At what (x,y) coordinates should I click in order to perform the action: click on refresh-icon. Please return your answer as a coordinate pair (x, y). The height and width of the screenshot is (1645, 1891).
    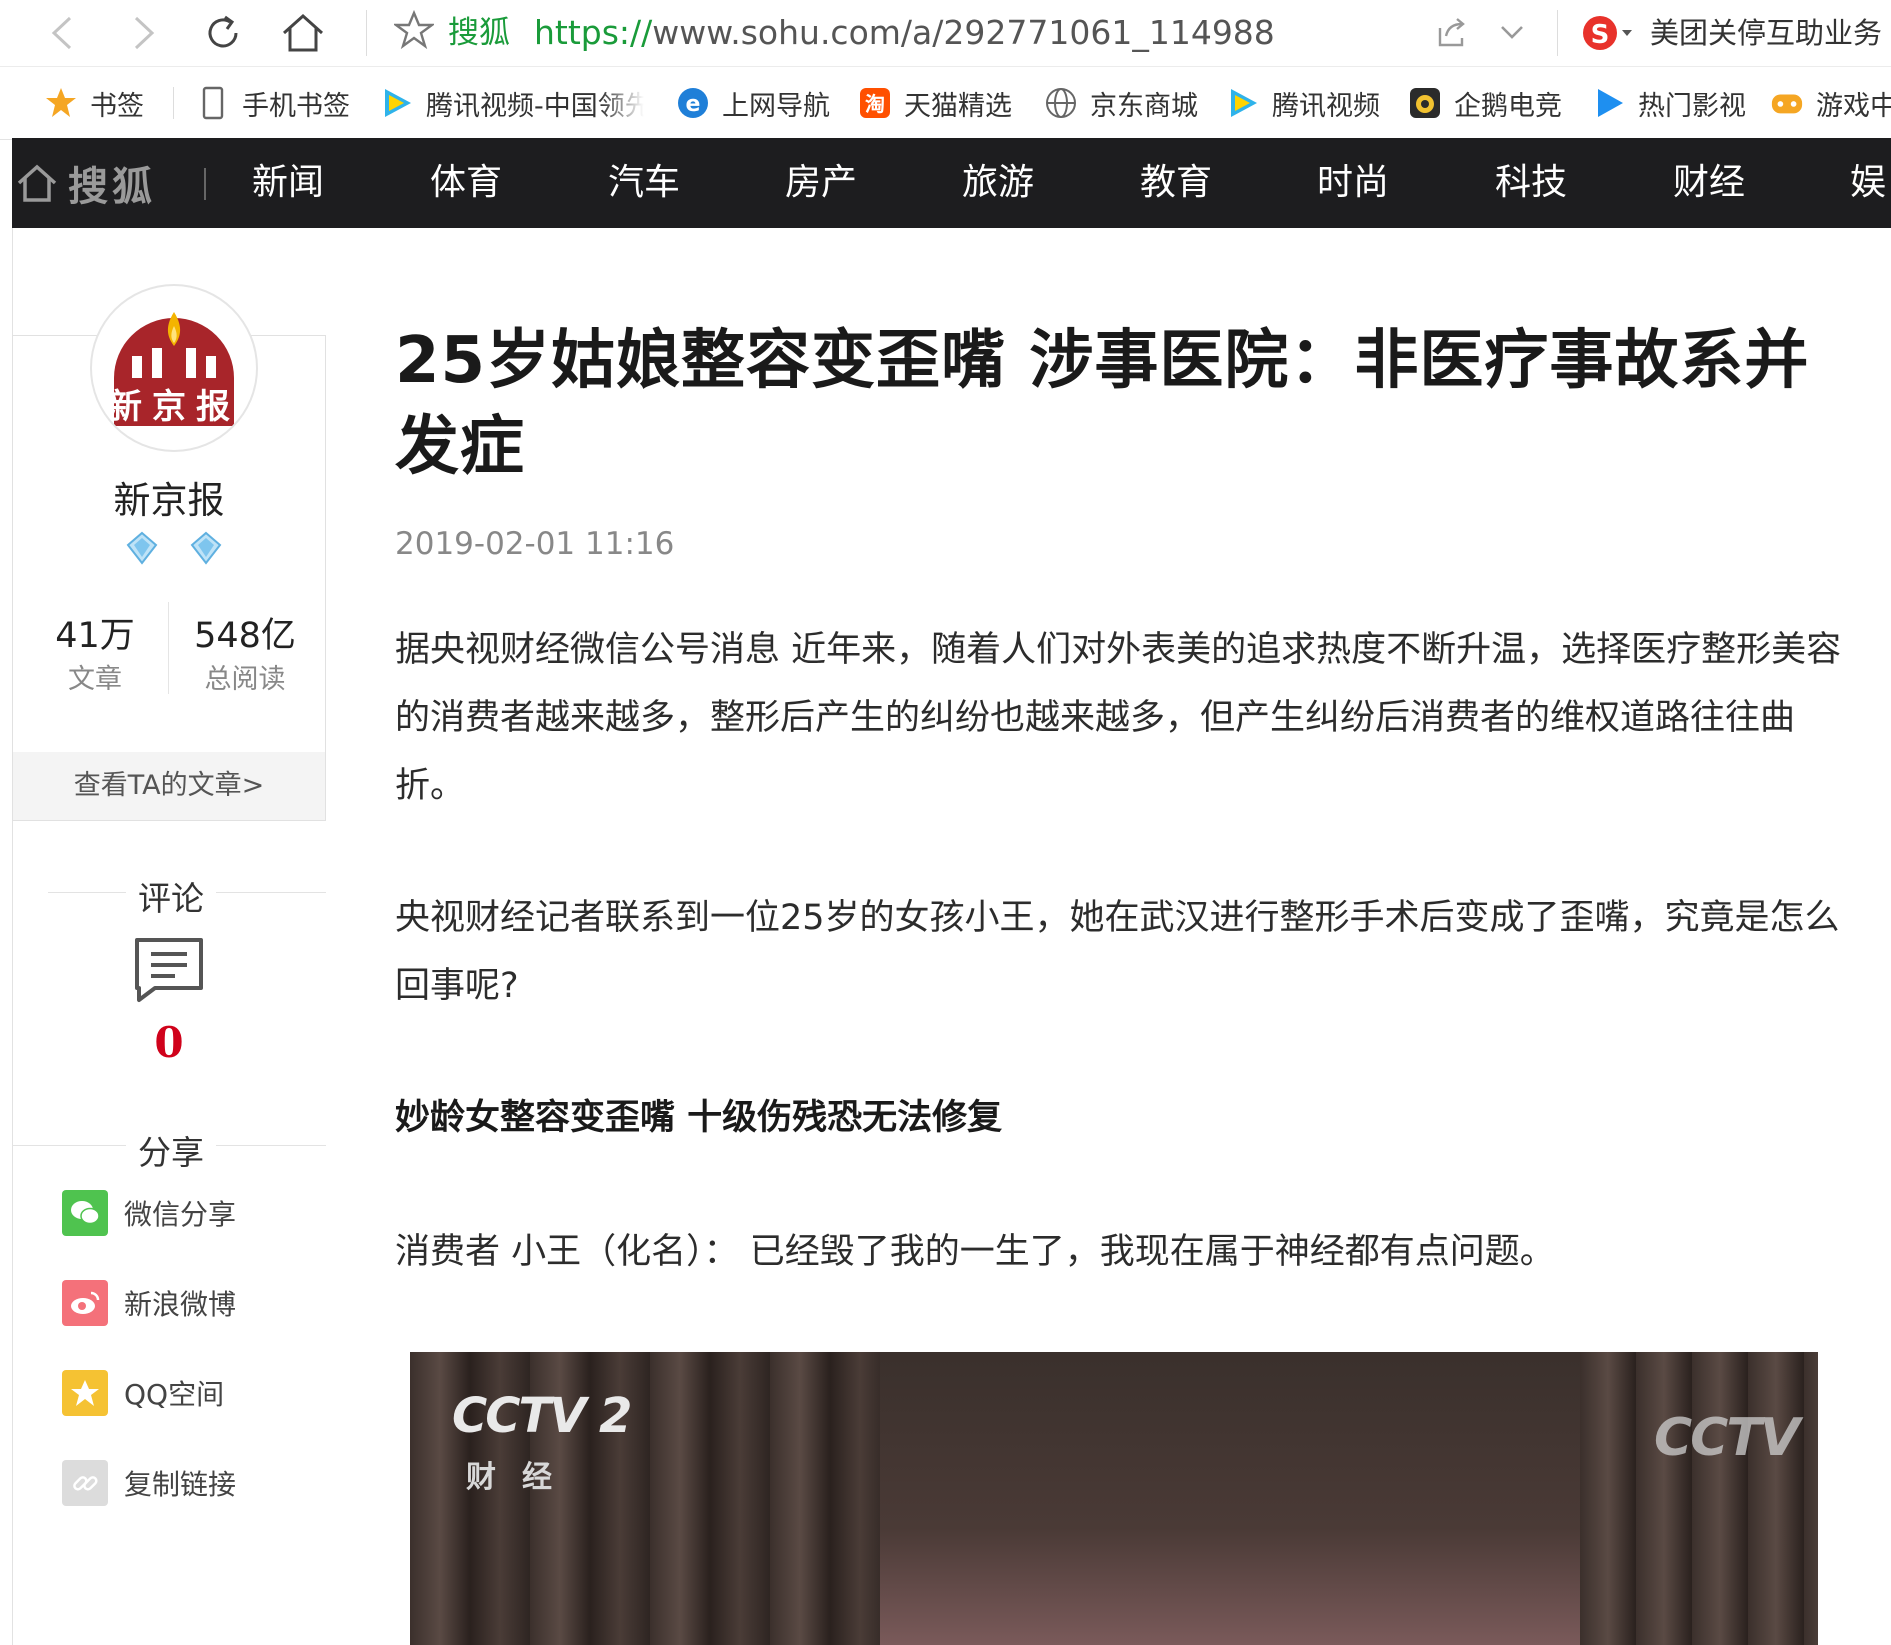
    Looking at the image, I should click on (223, 33).